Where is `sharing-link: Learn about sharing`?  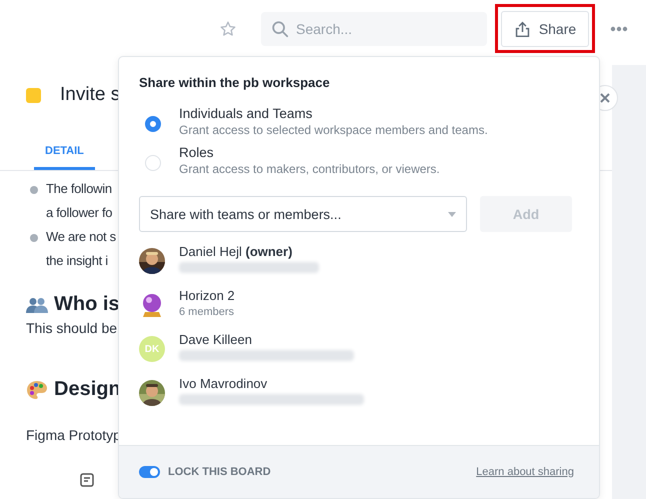
sharing-link: Learn about sharing is located at coordinates (525, 472).